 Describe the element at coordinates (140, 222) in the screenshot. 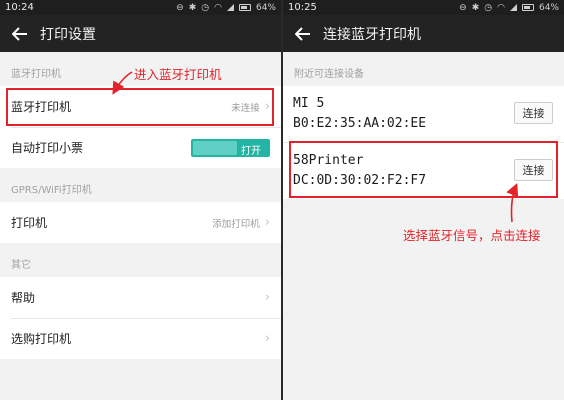

I see `printer-row: 打印机 添加打印机 ›` at that location.